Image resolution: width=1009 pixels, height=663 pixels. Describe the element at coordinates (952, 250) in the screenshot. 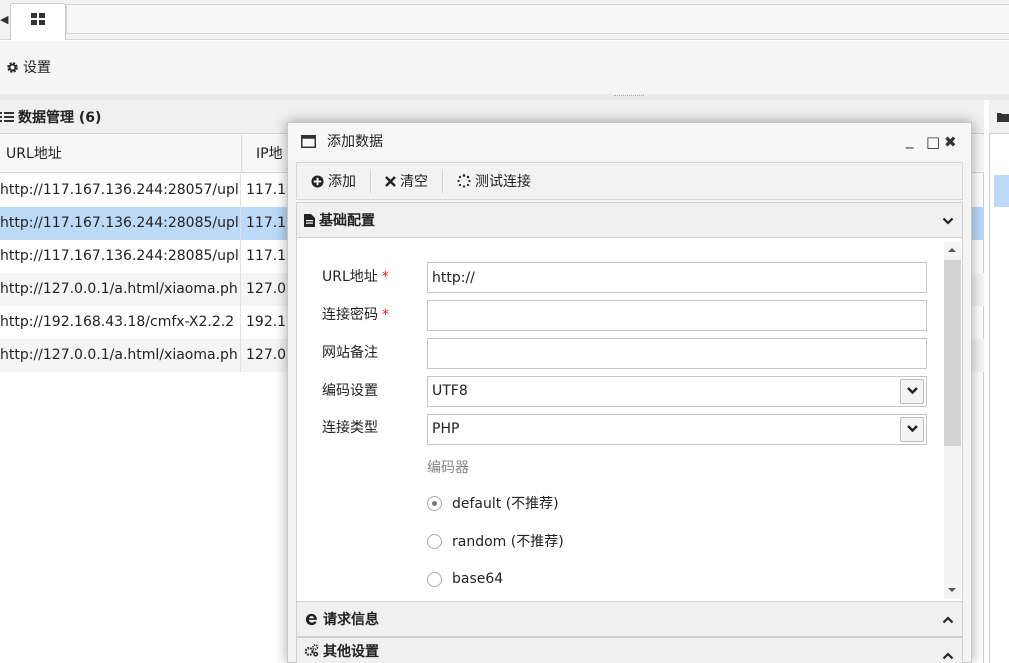

I see `scroll-up-icon` at that location.